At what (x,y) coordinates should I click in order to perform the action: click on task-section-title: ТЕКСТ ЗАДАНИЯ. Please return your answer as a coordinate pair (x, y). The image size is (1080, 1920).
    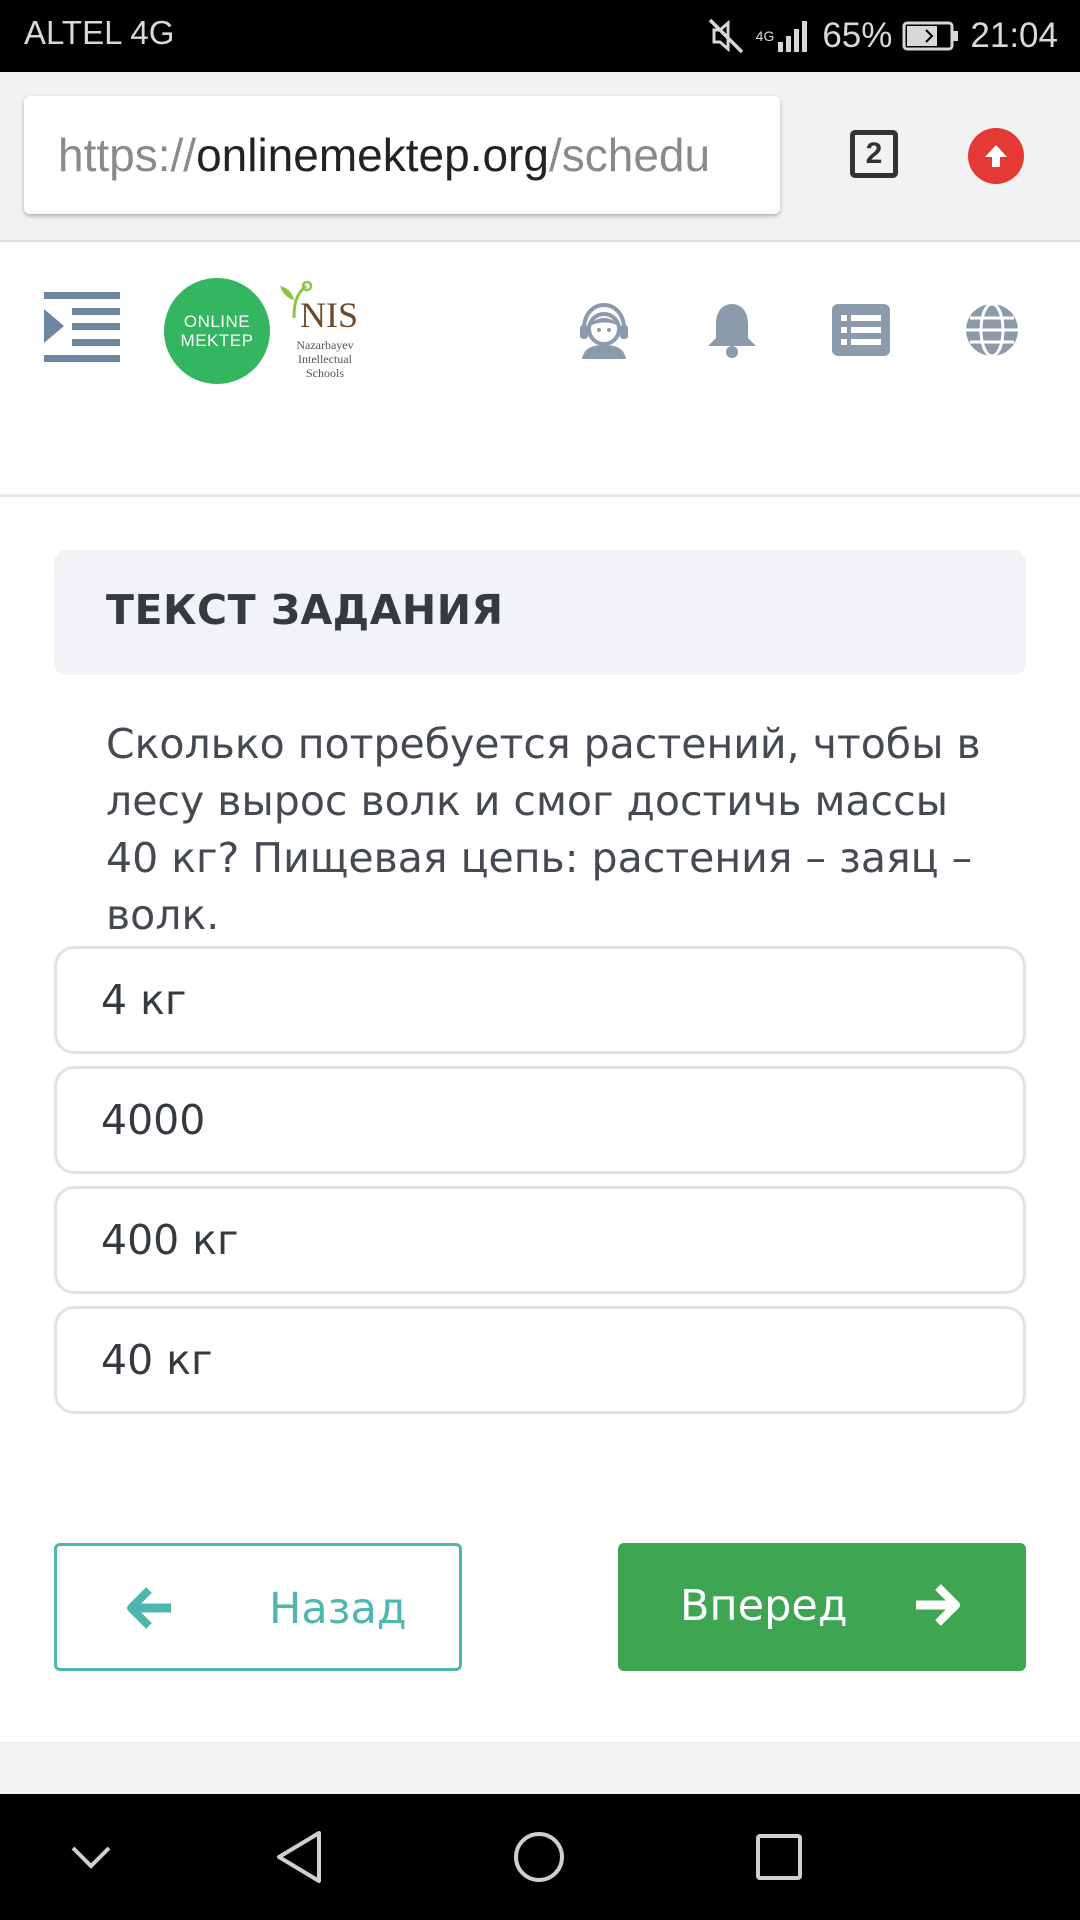
    Looking at the image, I should click on (305, 610).